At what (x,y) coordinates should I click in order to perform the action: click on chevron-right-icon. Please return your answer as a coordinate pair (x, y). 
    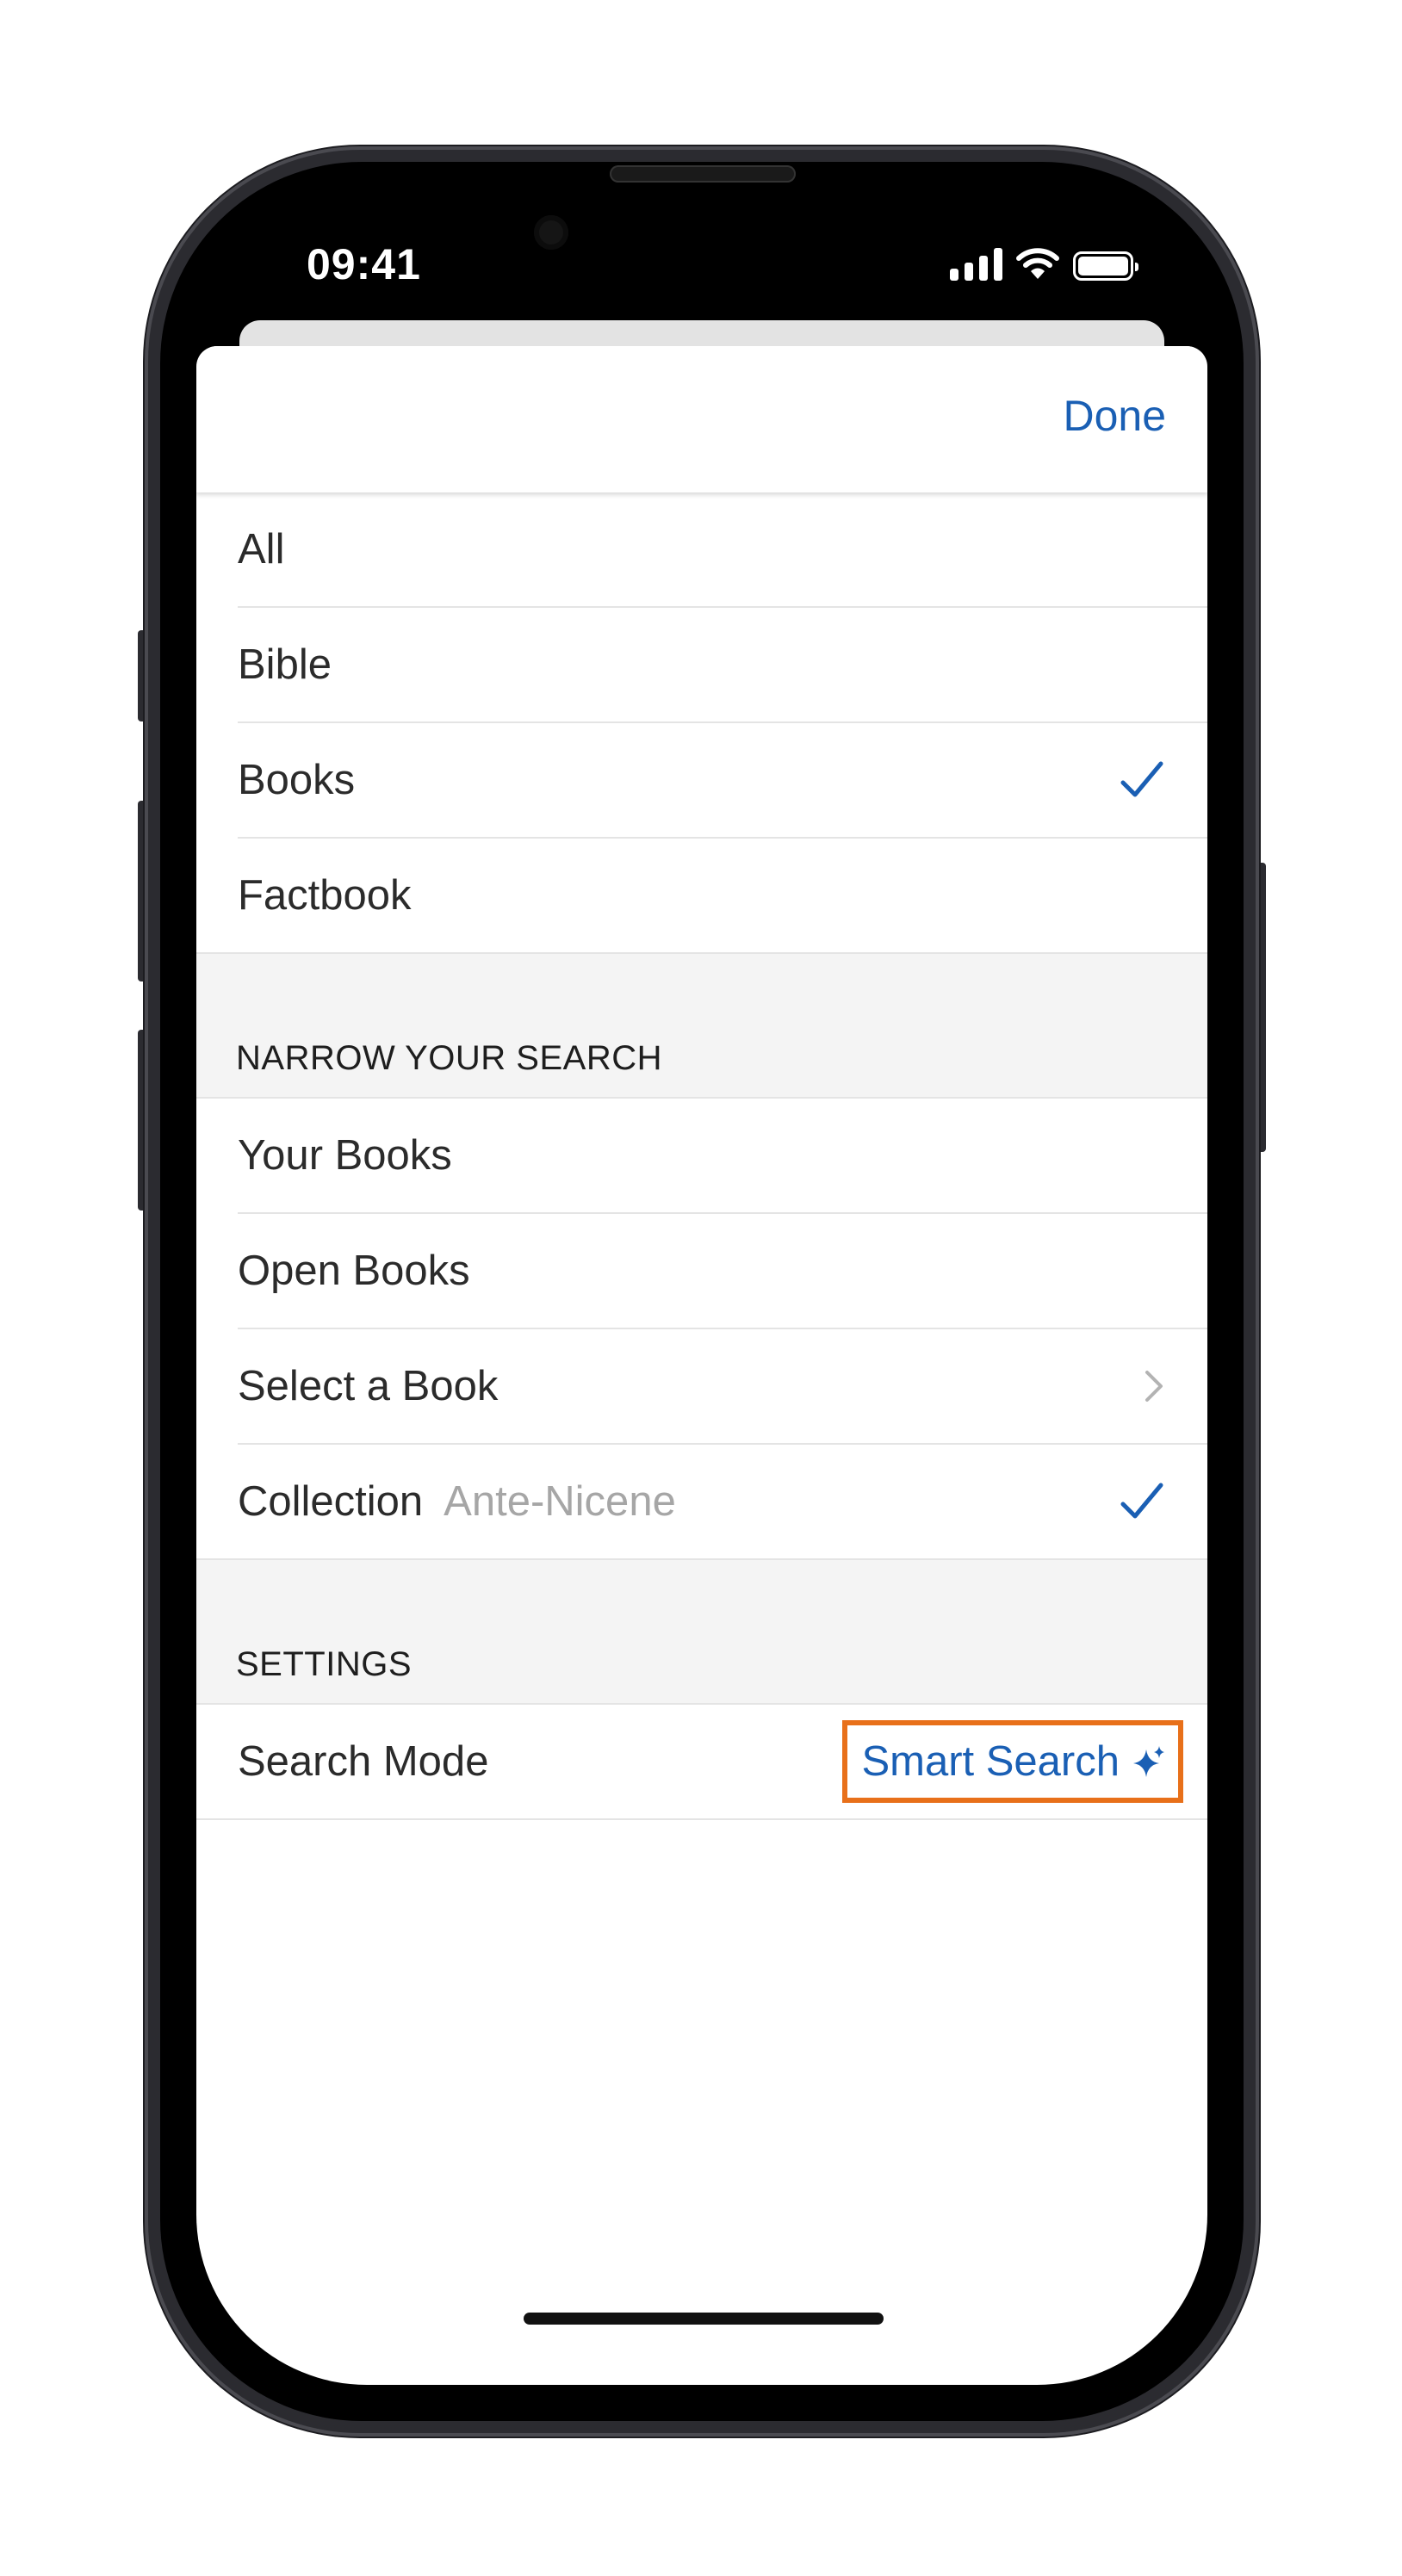
    Looking at the image, I should click on (1154, 1386).